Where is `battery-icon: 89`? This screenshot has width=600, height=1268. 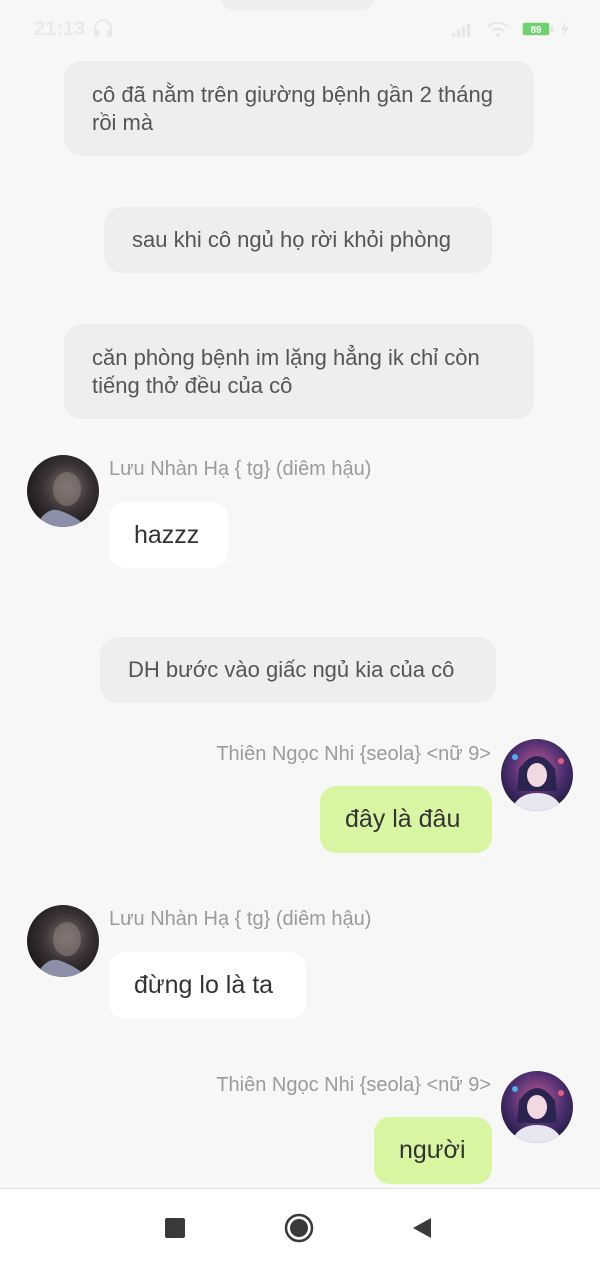 battery-icon: 89 is located at coordinates (537, 29).